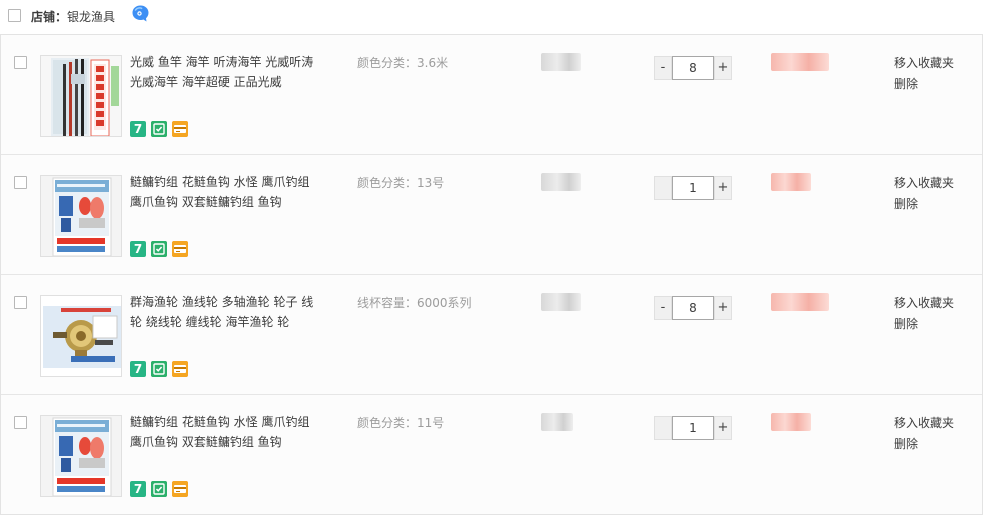 This screenshot has width=985, height=526. Describe the element at coordinates (226, 72) in the screenshot. I see `product-title-link: 光威 鱼竿 海竿 听涛海竿 光威听涛光威海竿 海竿超硬 正品光威` at that location.